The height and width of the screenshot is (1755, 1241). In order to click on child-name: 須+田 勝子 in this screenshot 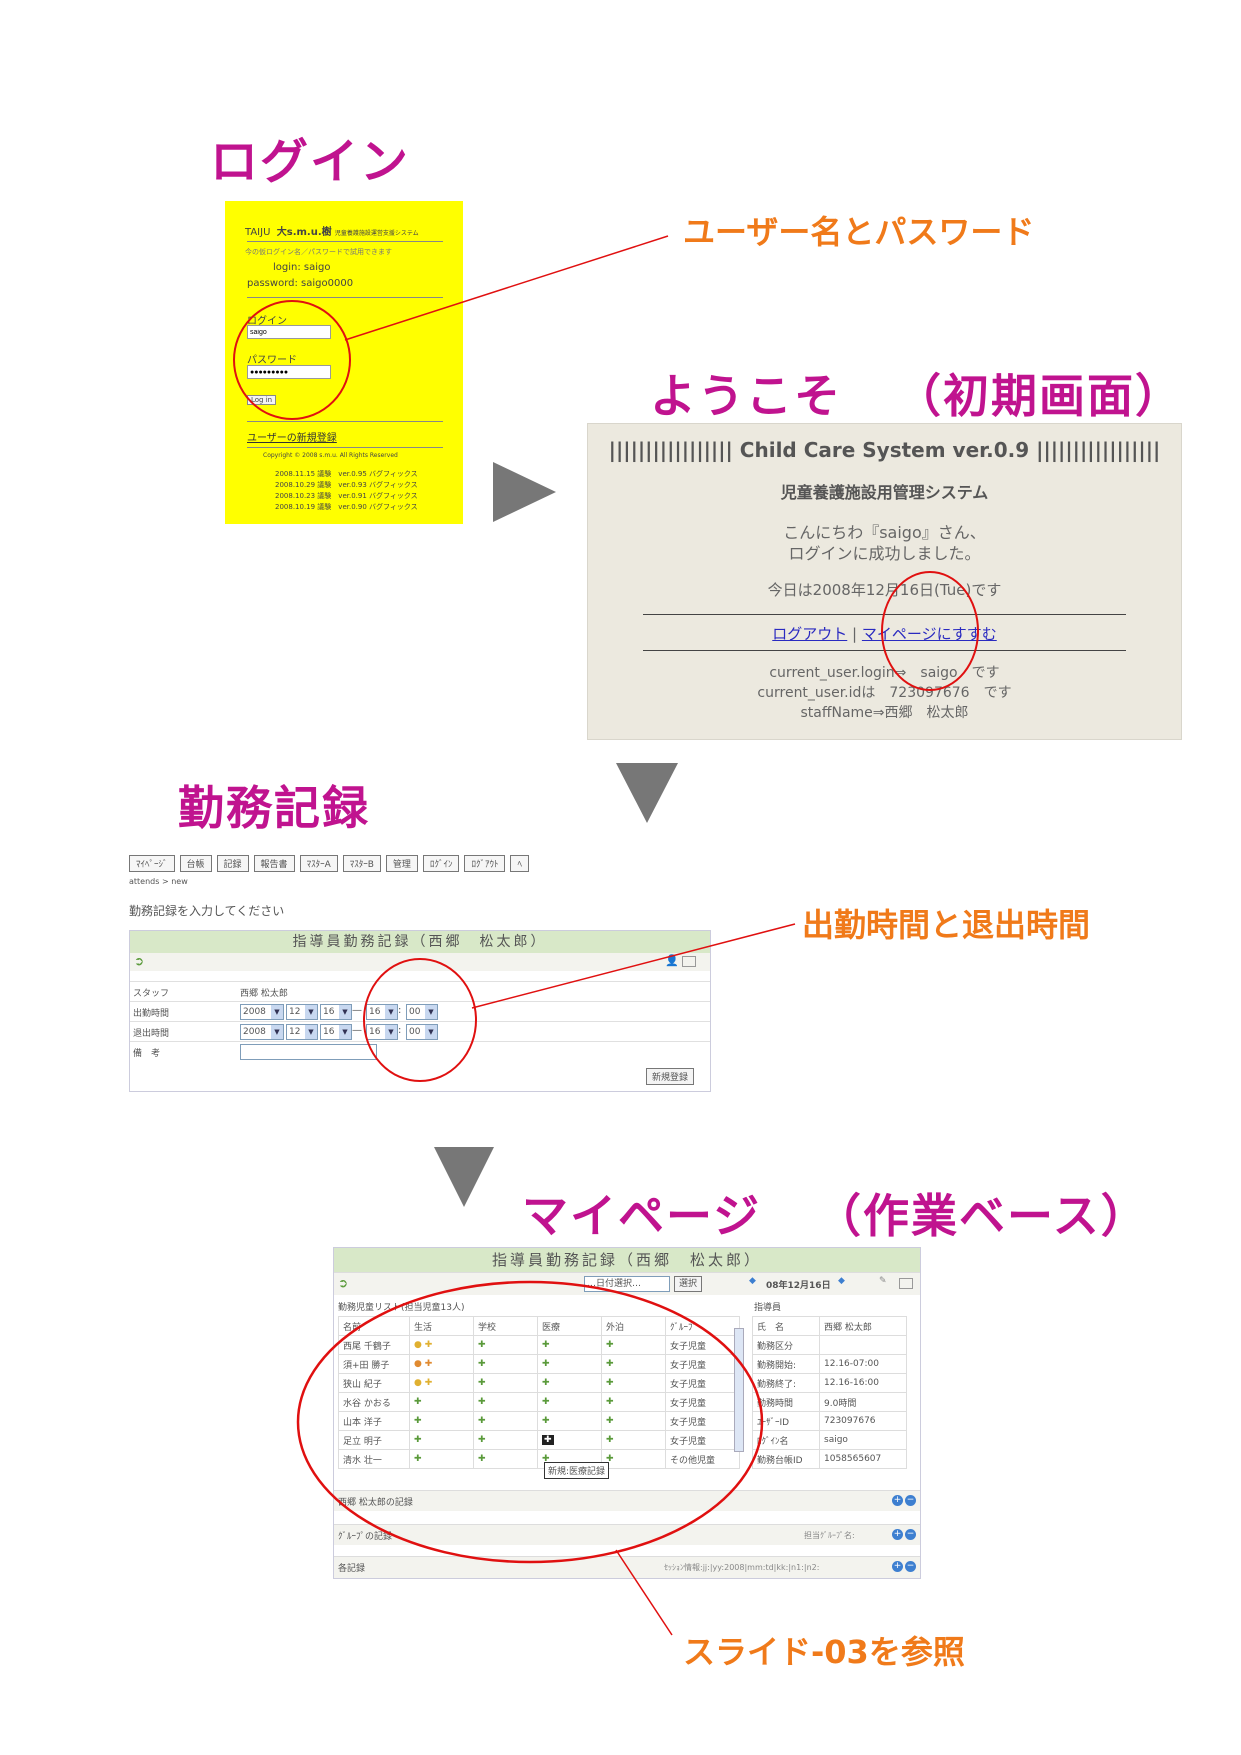, I will do `click(374, 1364)`.